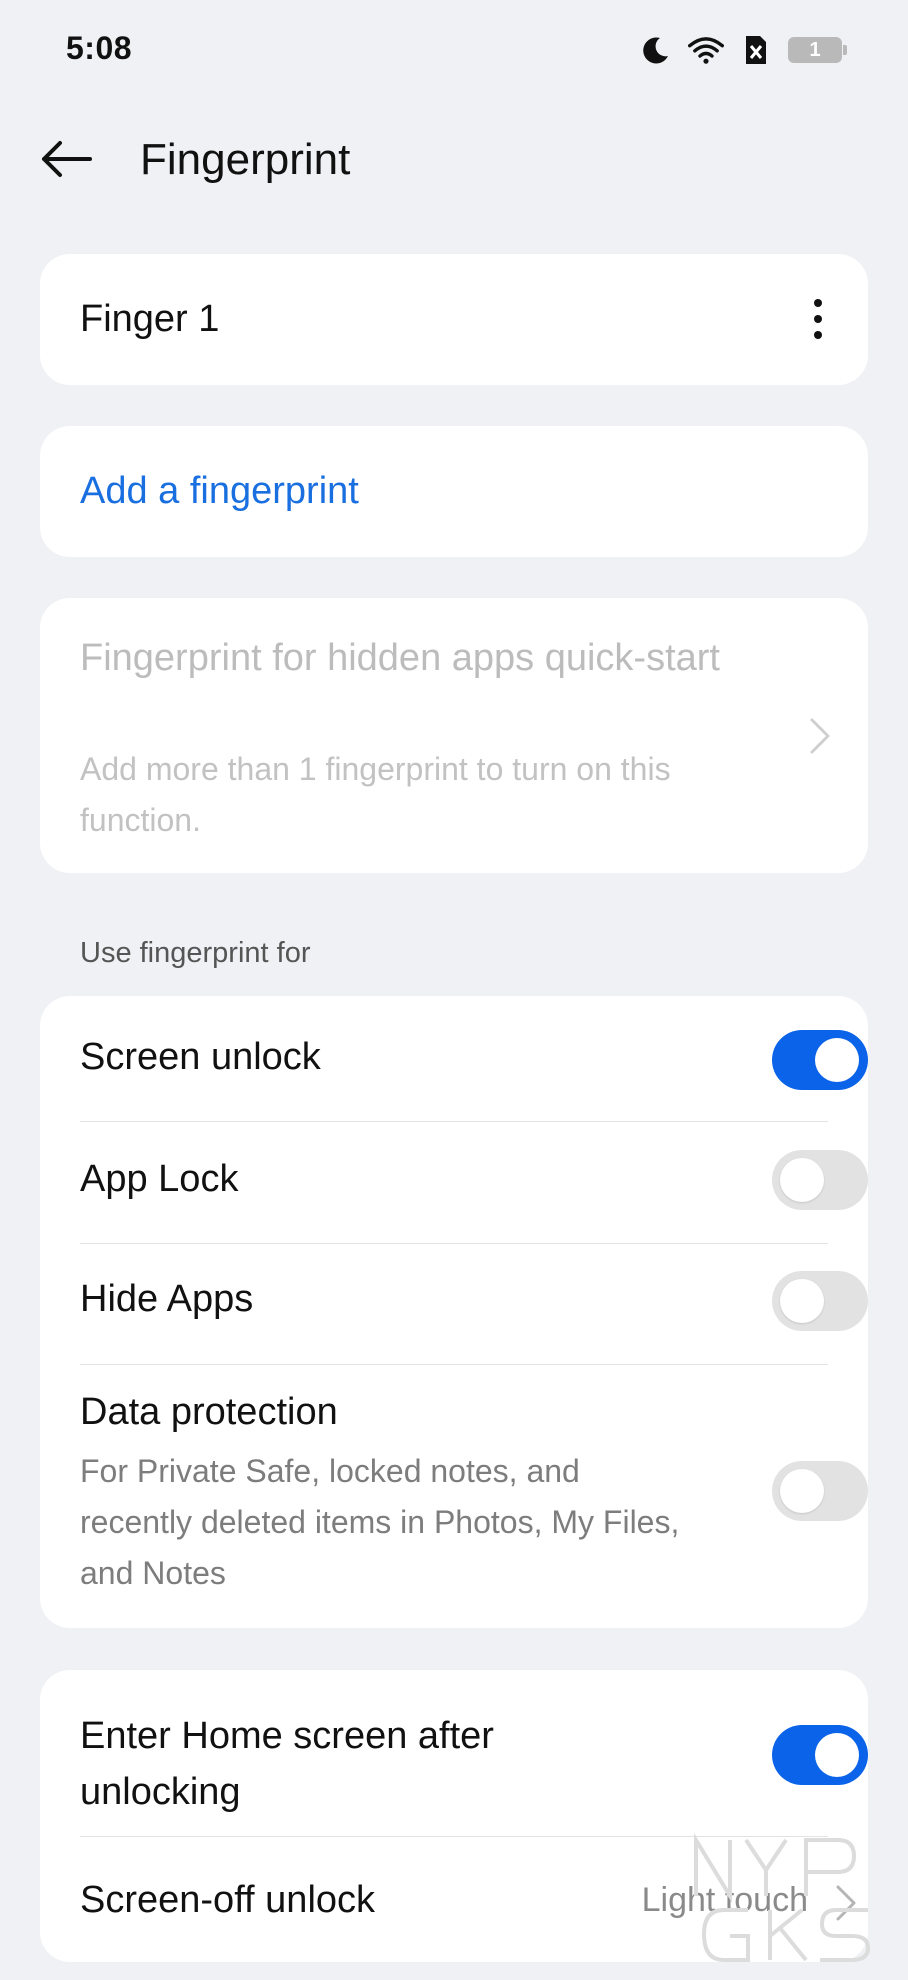 The image size is (908, 1980). Describe the element at coordinates (219, 491) in the screenshot. I see `add-fingerprint-label: Add a fingerprint` at that location.